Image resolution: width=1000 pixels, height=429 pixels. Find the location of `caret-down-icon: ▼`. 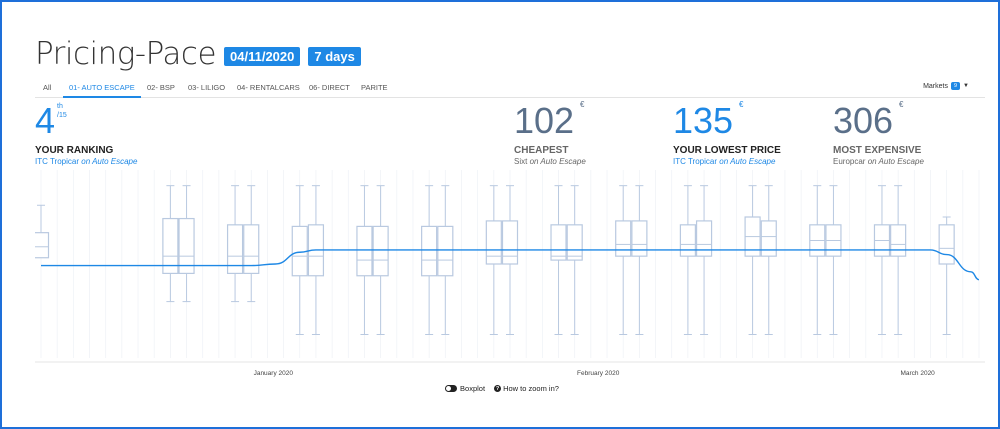

caret-down-icon: ▼ is located at coordinates (966, 86).